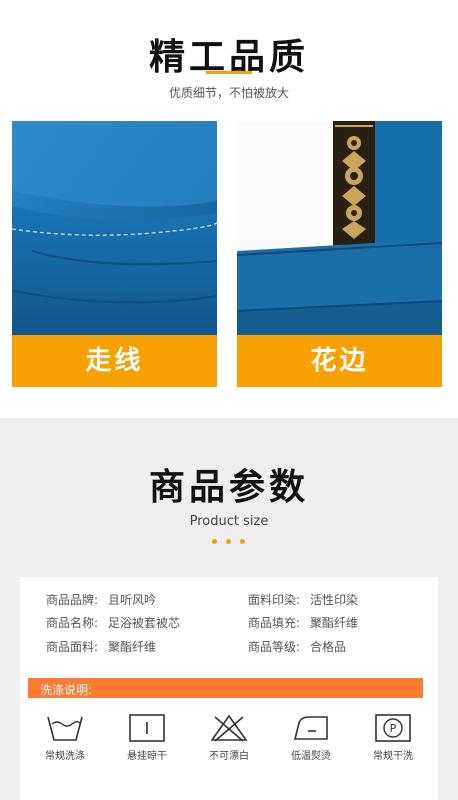 The image size is (458, 800). Describe the element at coordinates (72, 600) in the screenshot. I see `param-label: 商品品牌:` at that location.